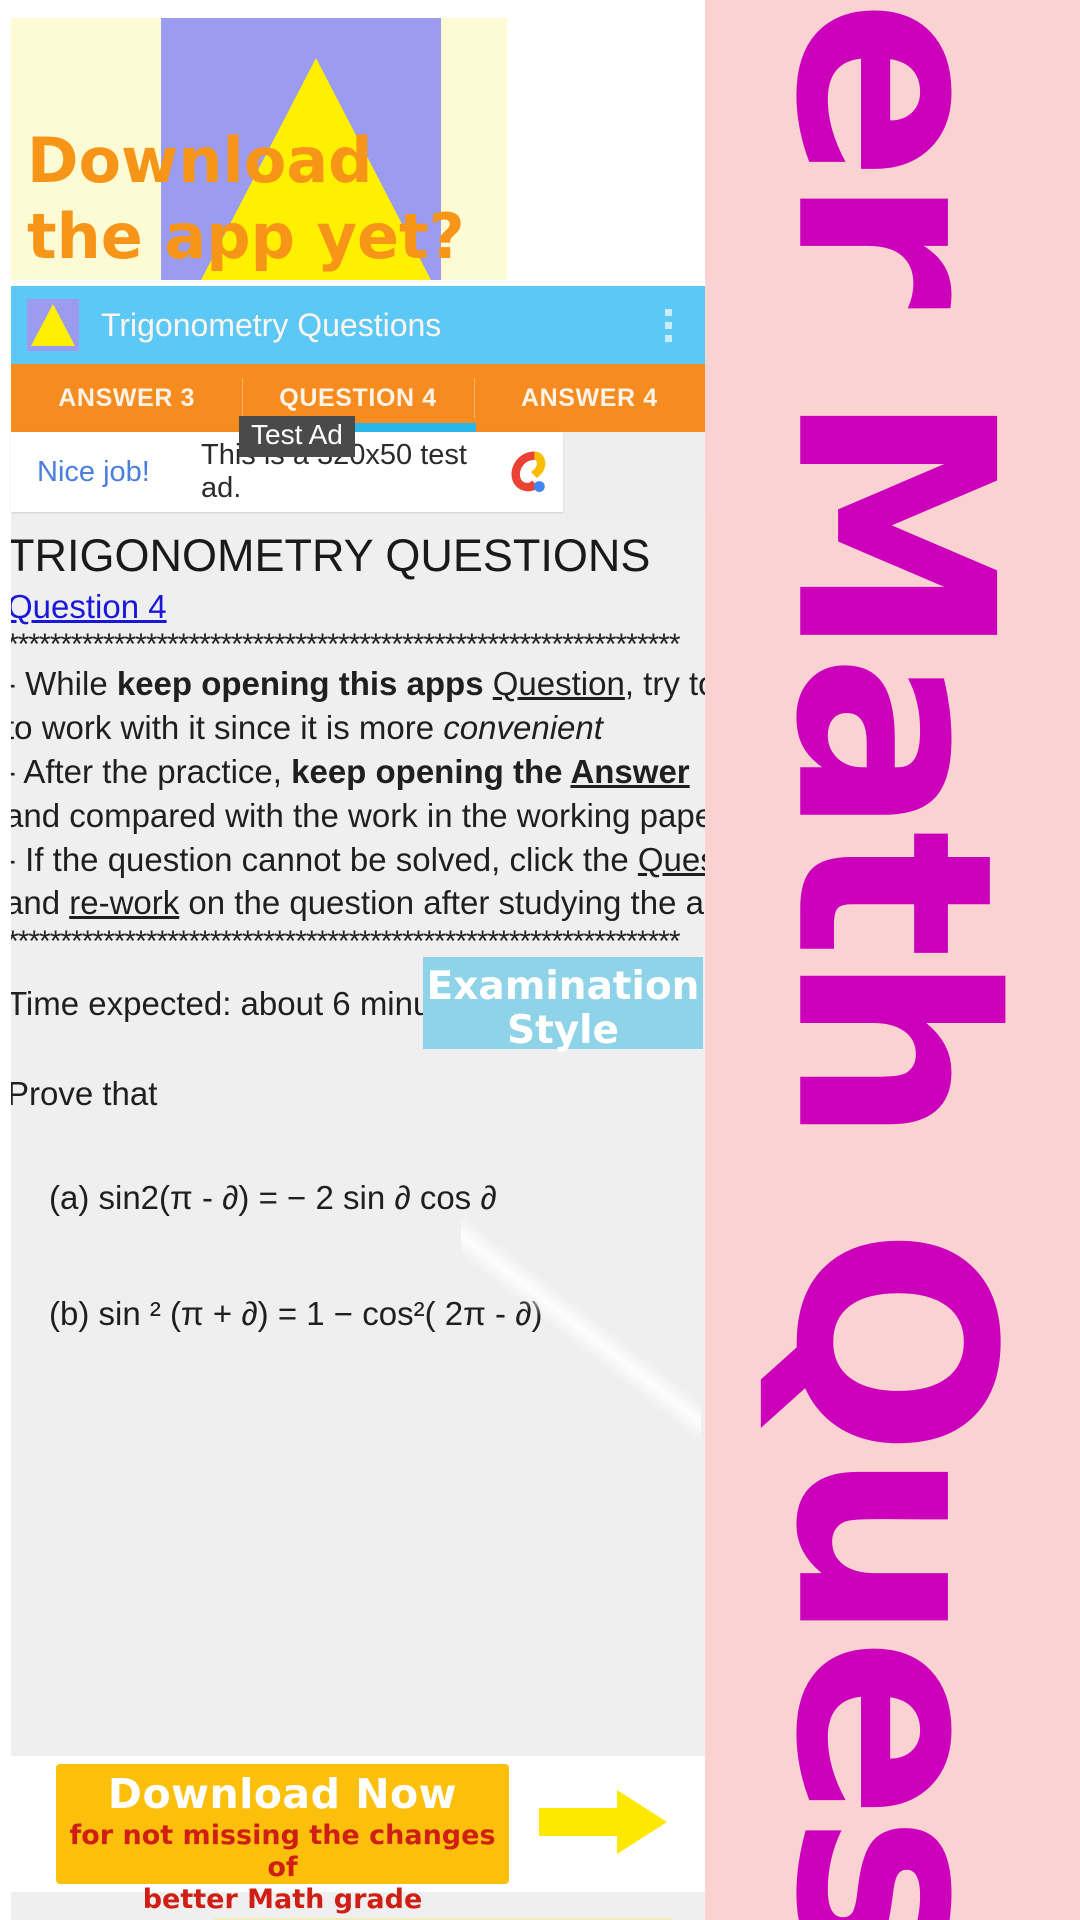 The width and height of the screenshot is (1080, 1920). Describe the element at coordinates (296, 1314) in the screenshot. I see `equation-b: (b) sin ² (π + ∂) = 1 − cos²( 2π - ∂)` at that location.